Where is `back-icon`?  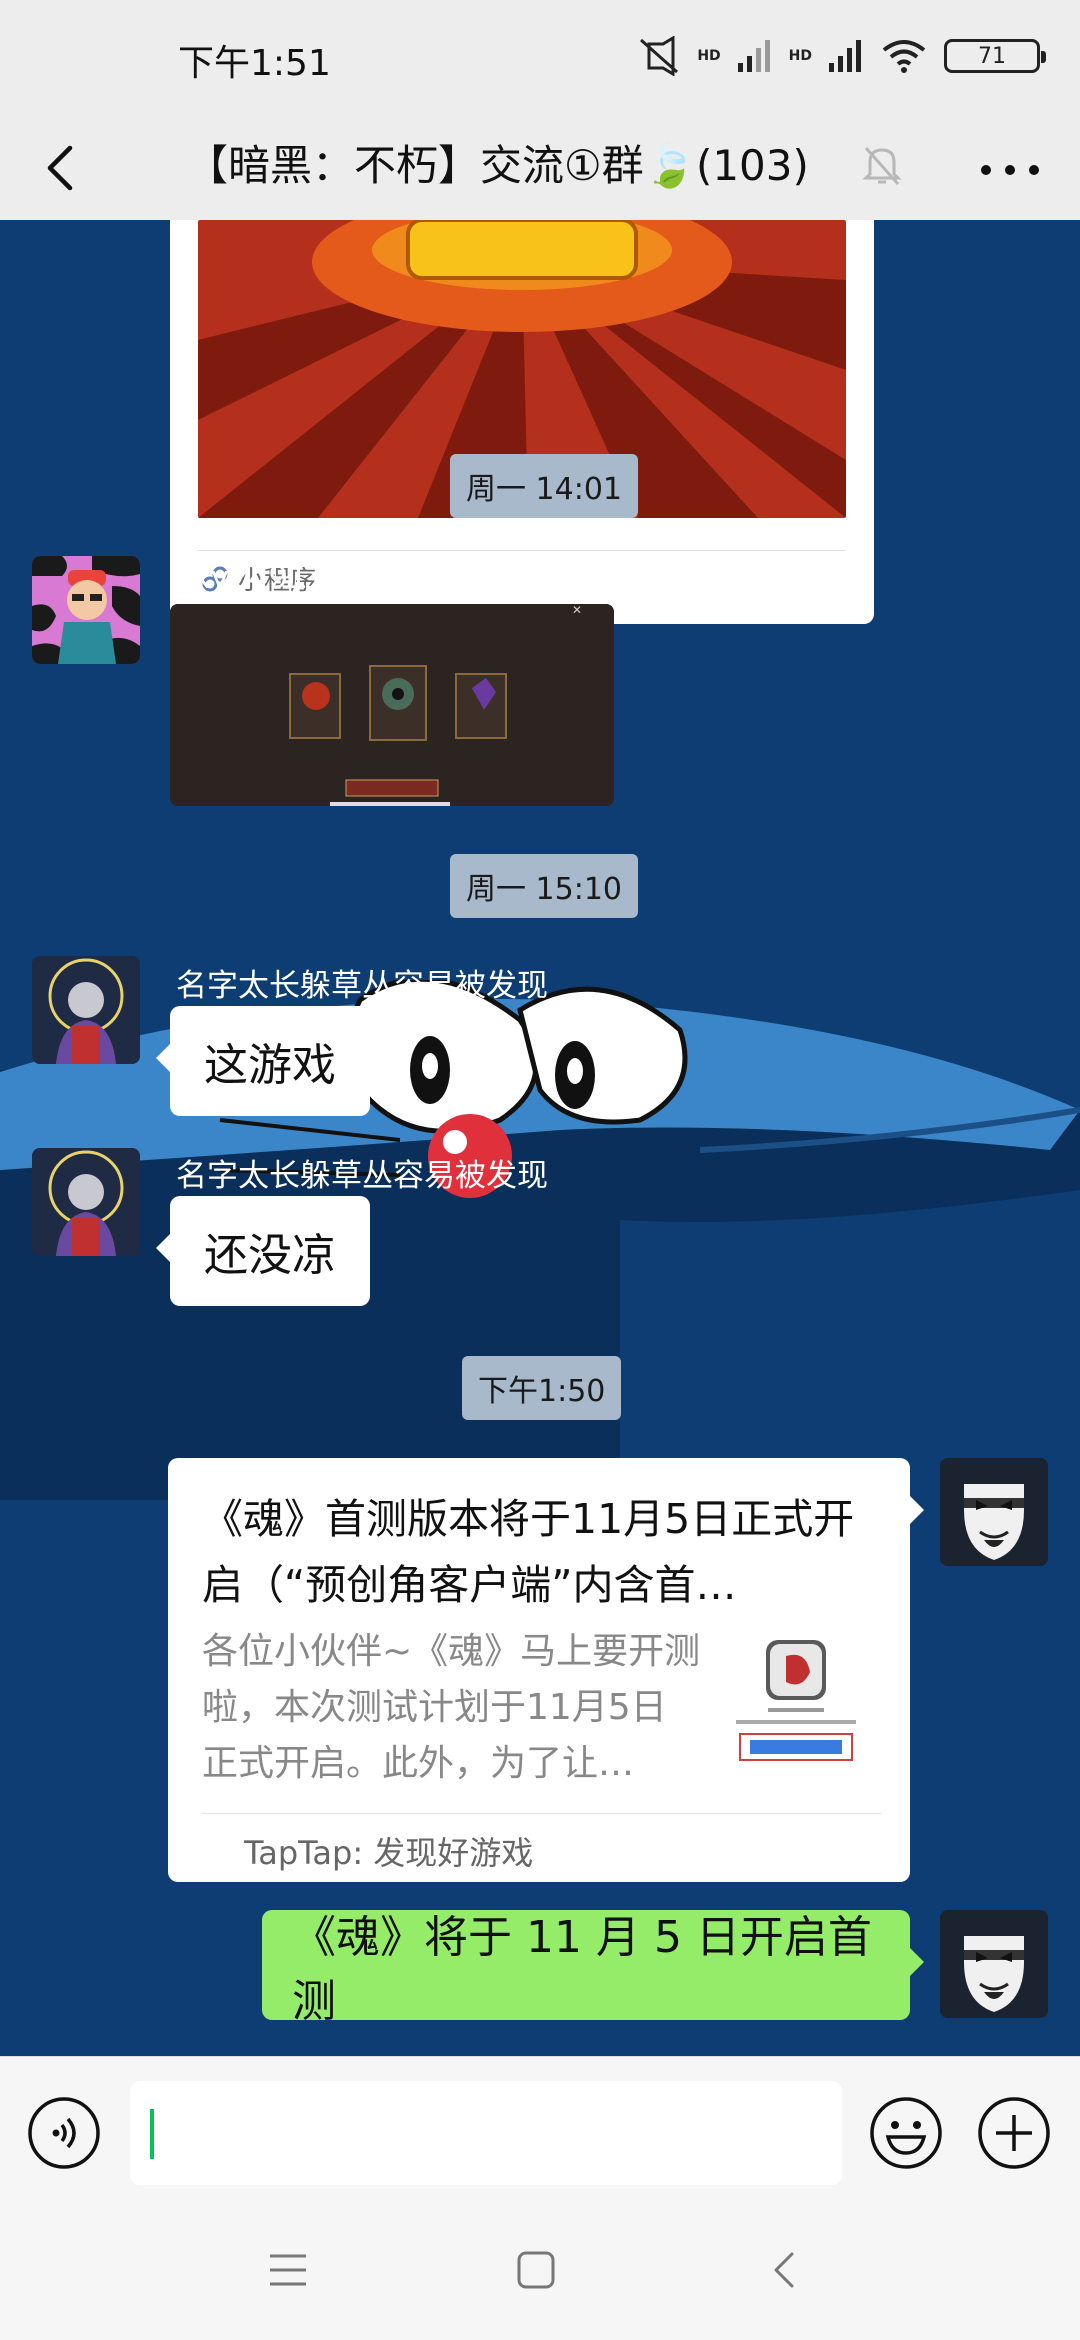 back-icon is located at coordinates (62, 168).